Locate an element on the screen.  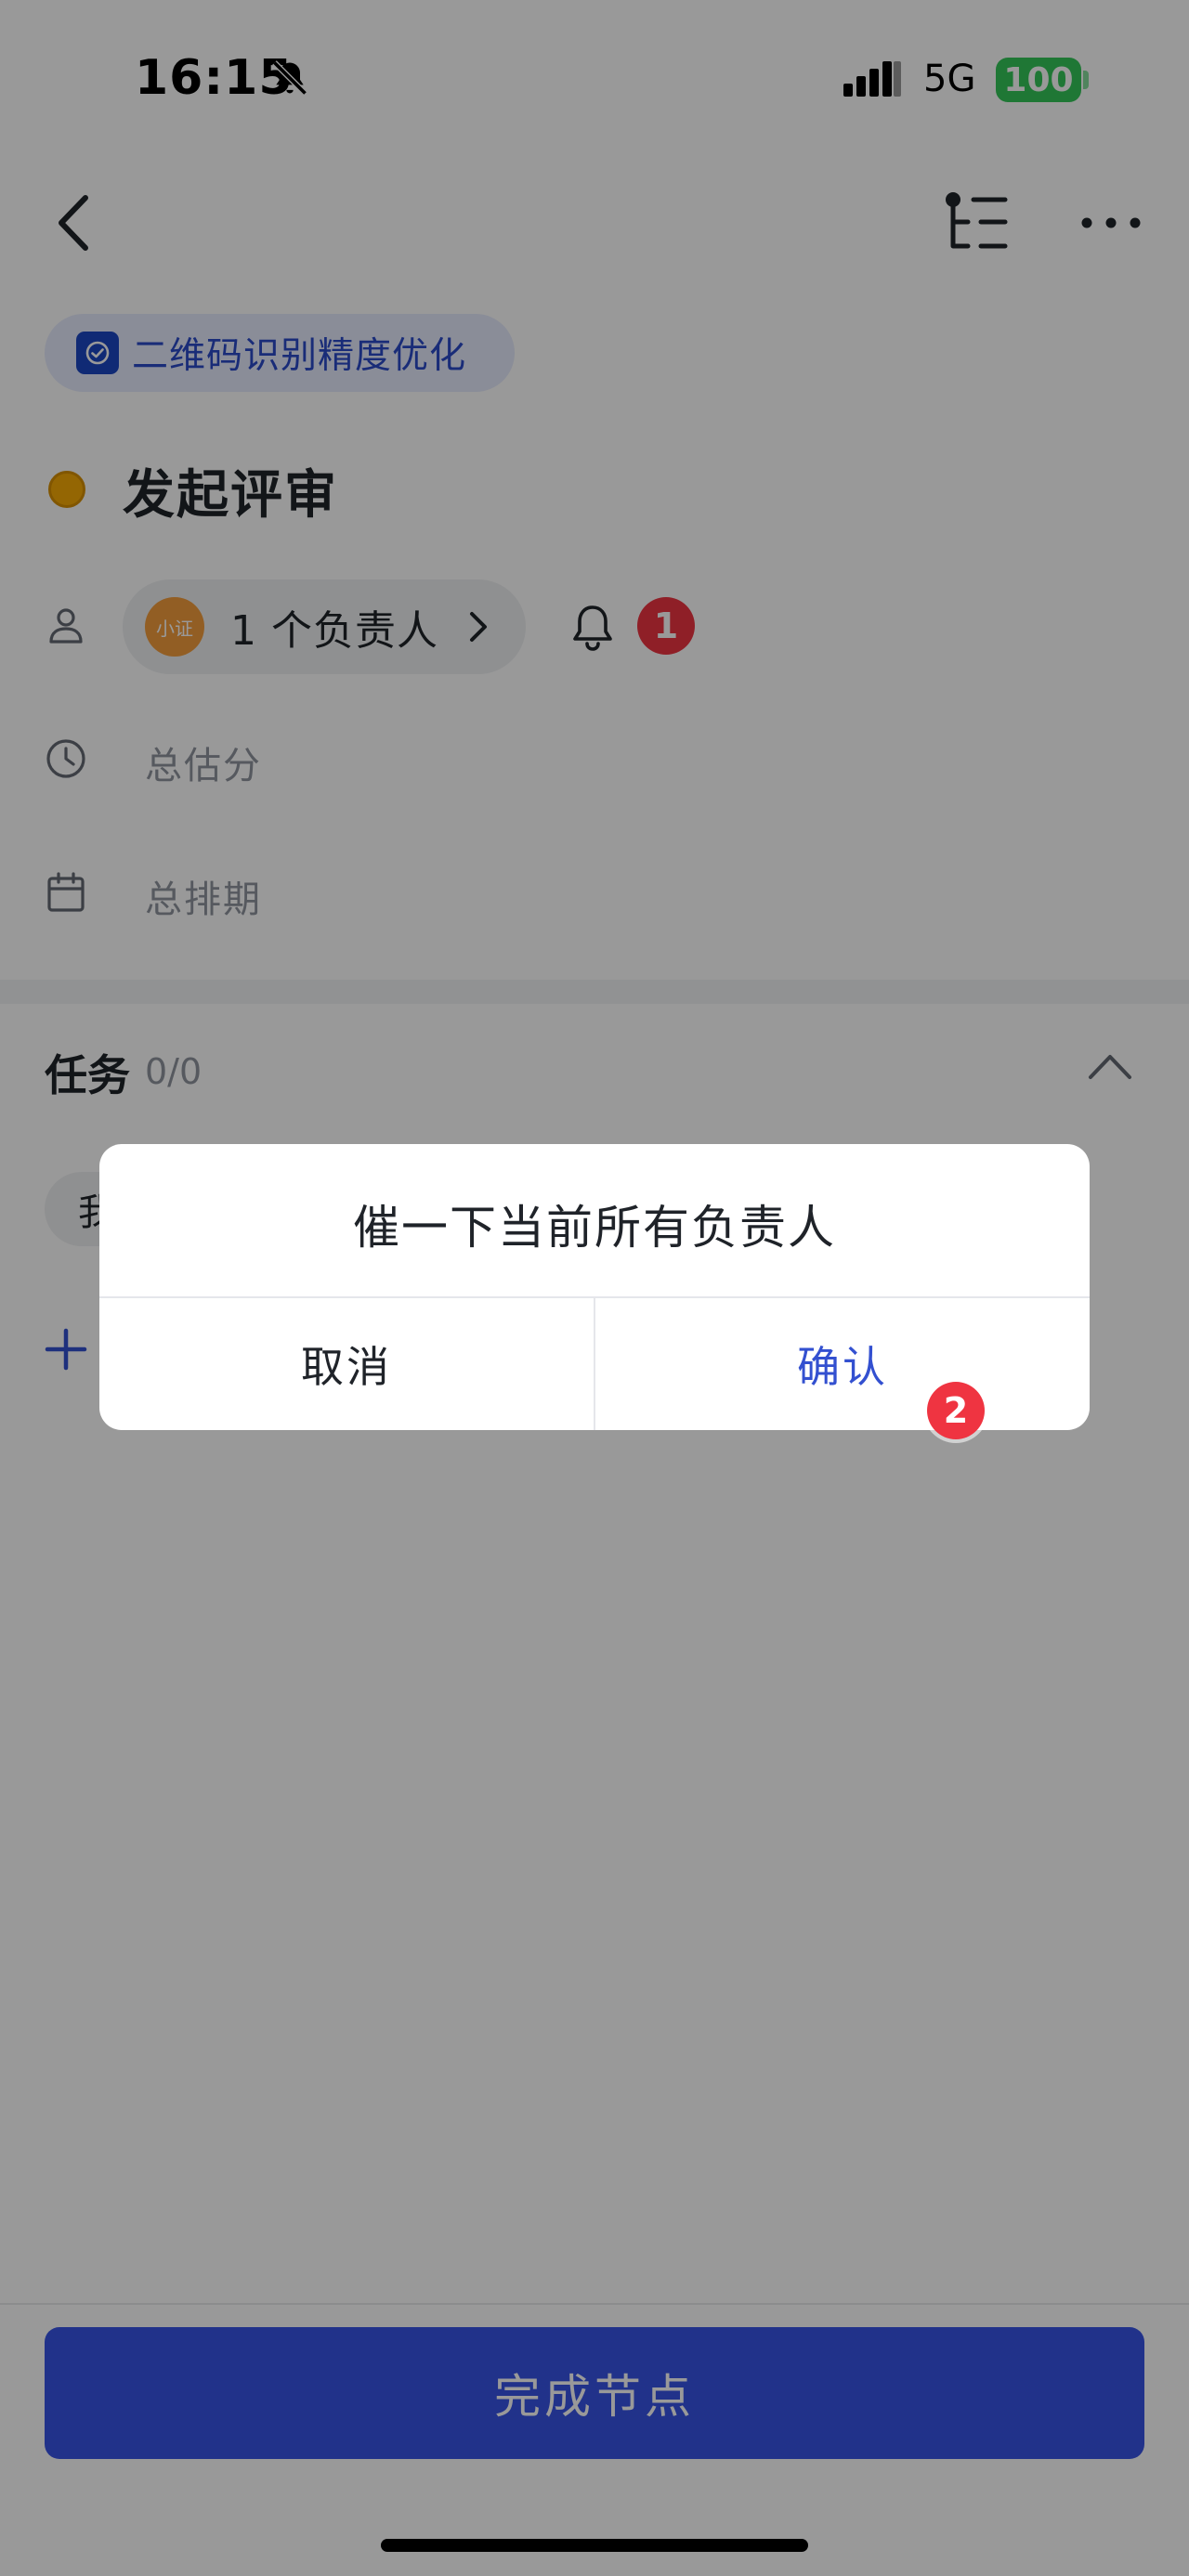
step-marker-2: 2 is located at coordinates (956, 1411).